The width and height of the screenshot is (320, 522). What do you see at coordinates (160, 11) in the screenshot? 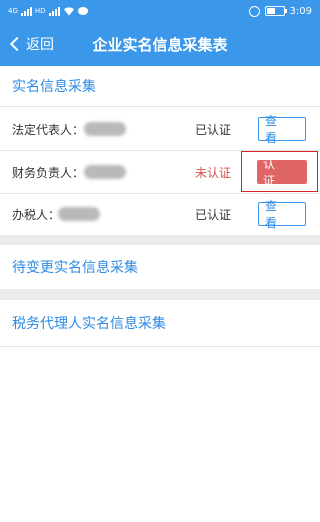
I see `status-bar: 4G HD 3:09` at bounding box center [160, 11].